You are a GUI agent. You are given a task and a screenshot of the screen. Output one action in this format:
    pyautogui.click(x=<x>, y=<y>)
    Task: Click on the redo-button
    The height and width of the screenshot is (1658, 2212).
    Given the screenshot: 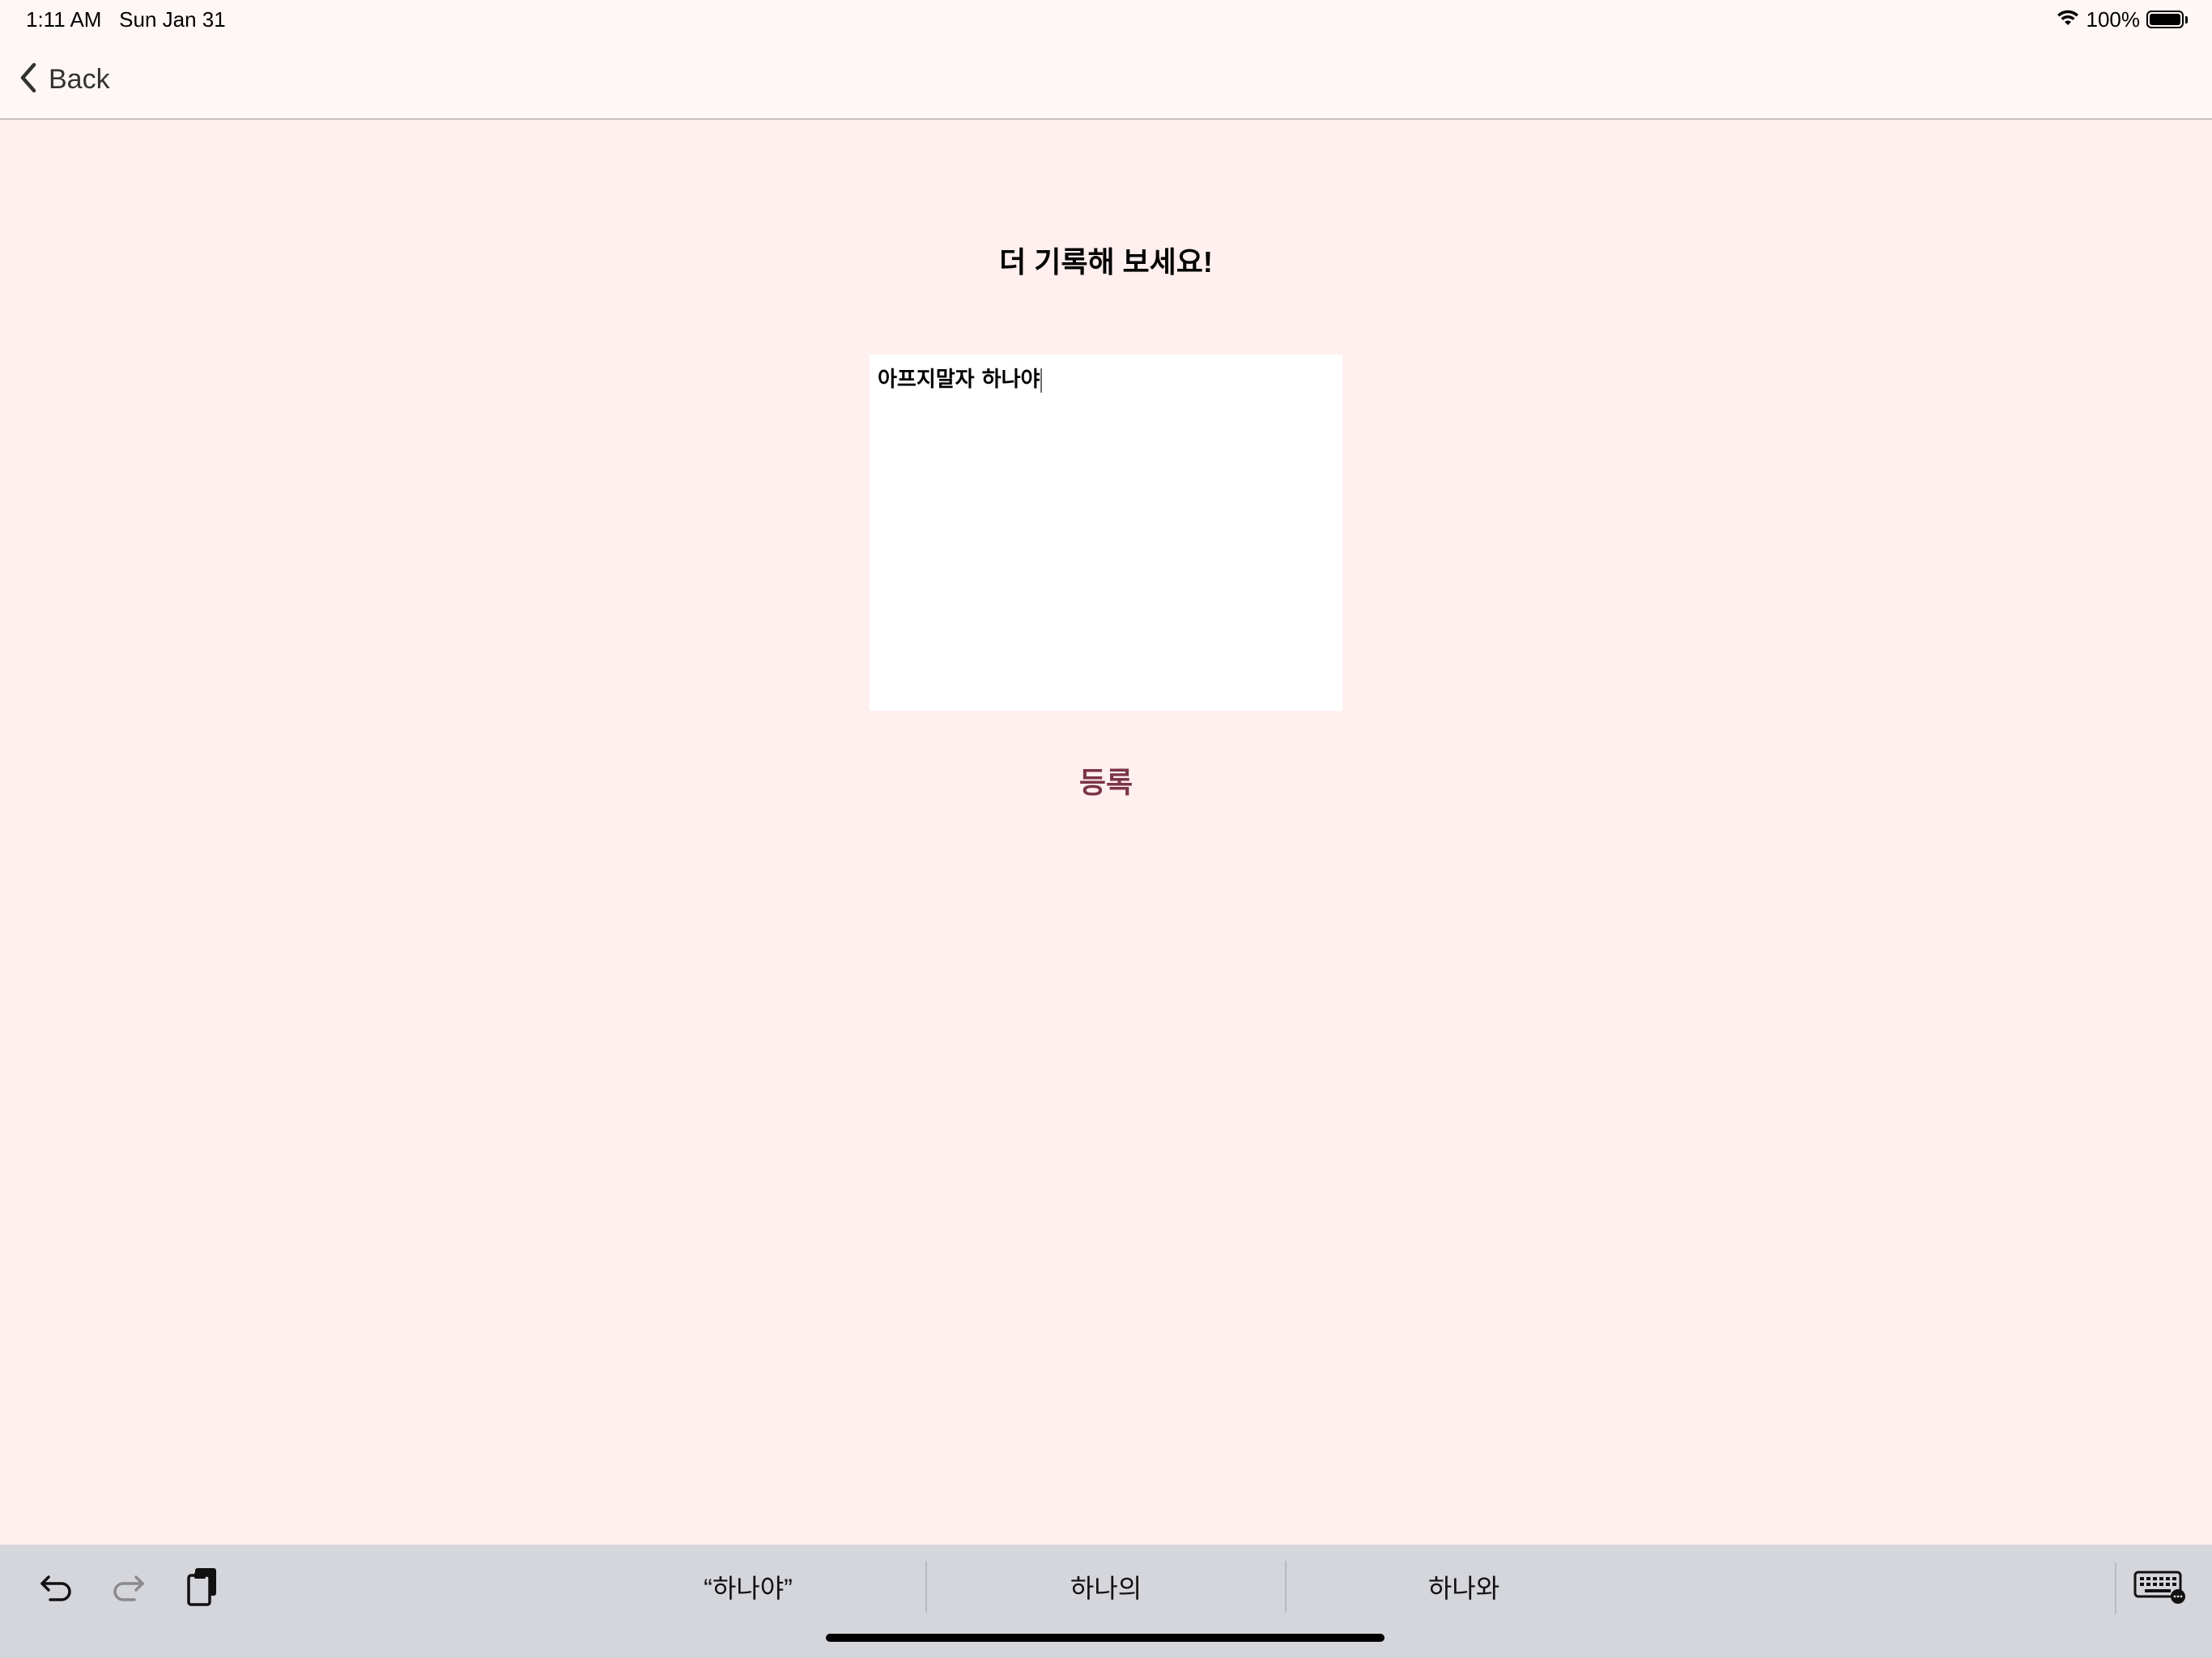 What is the action you would take?
    pyautogui.click(x=128, y=1588)
    